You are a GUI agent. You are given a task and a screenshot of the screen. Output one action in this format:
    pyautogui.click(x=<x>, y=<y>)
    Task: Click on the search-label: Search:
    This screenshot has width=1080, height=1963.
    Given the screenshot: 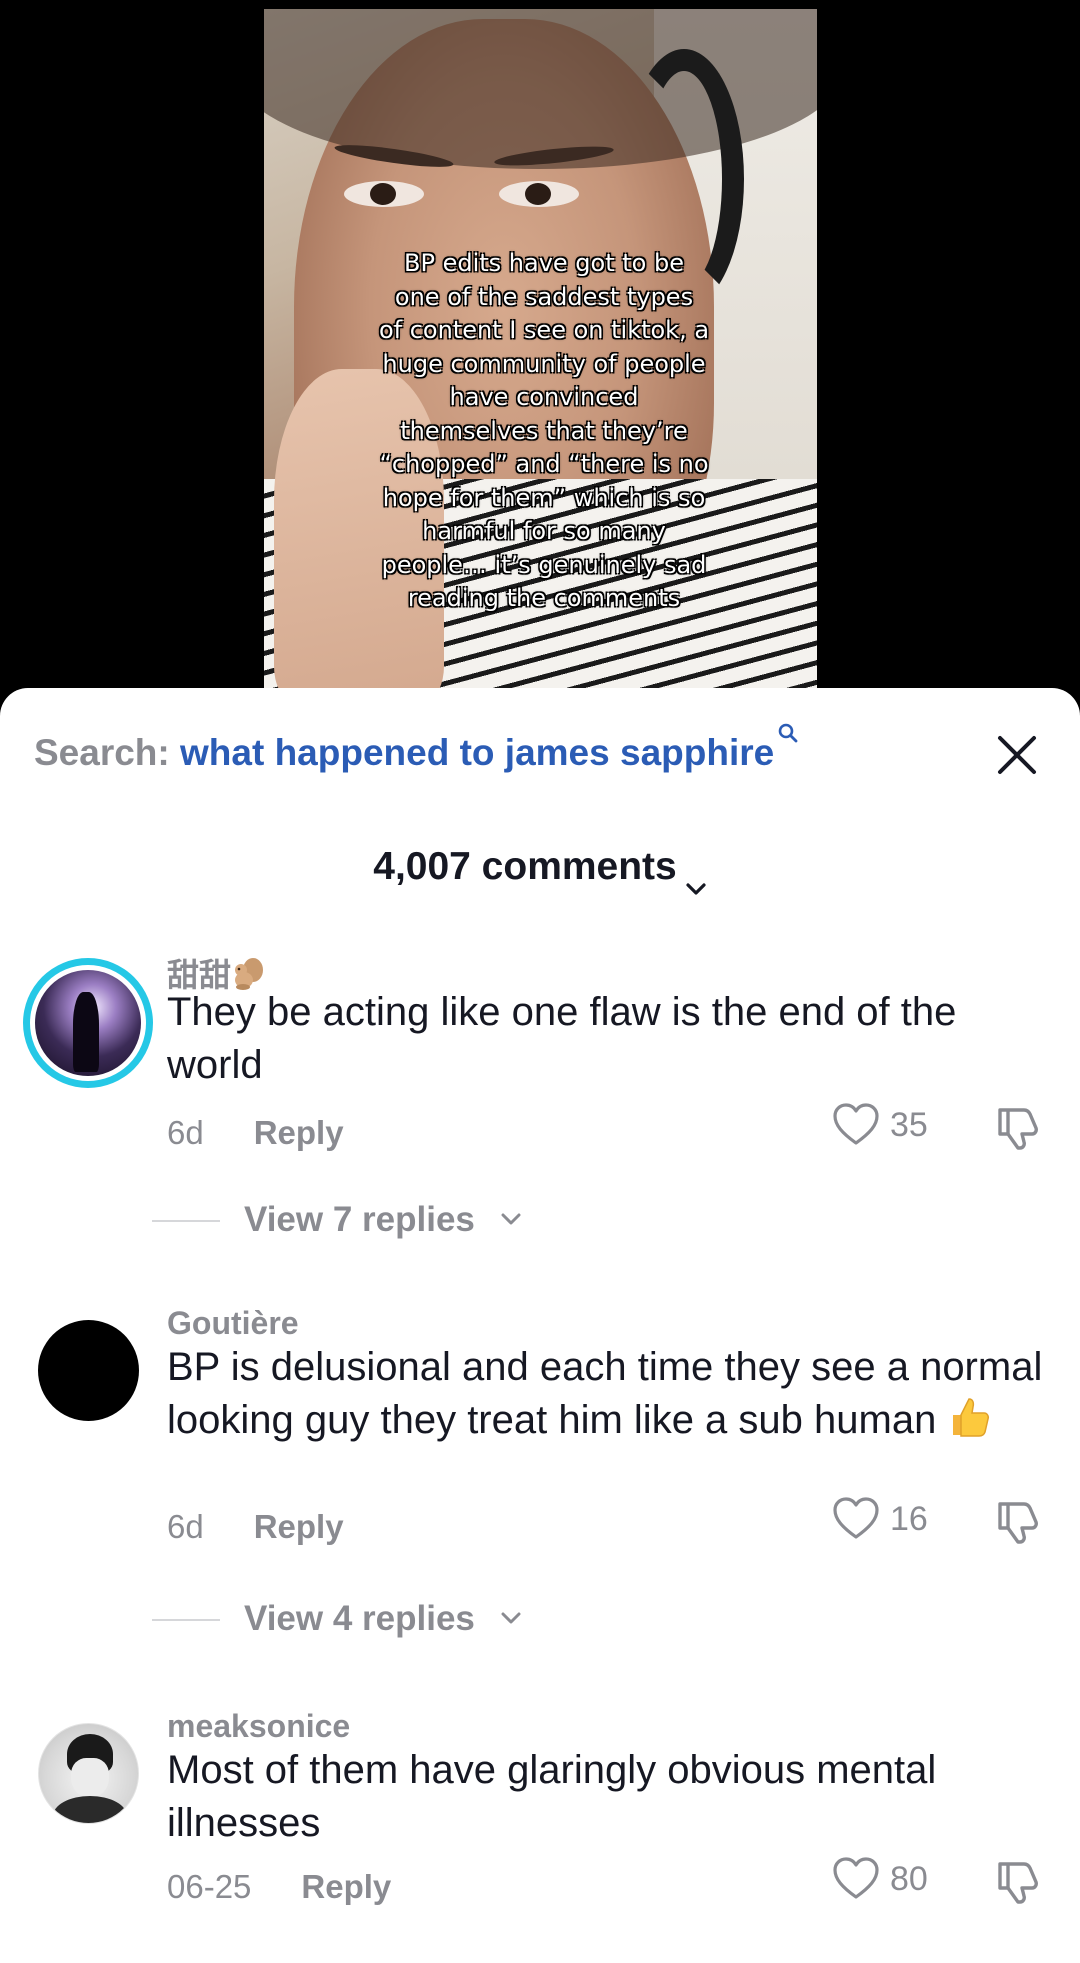 What is the action you would take?
    pyautogui.click(x=107, y=752)
    